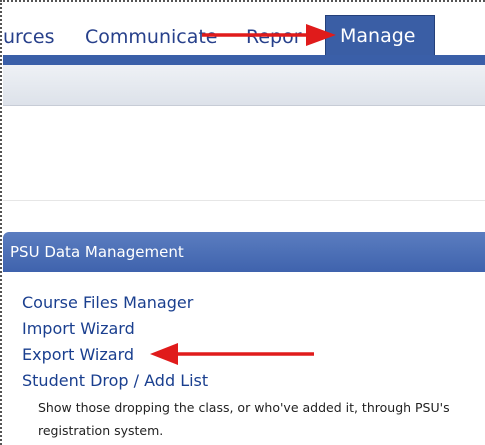 The width and height of the screenshot is (485, 445). What do you see at coordinates (115, 329) in the screenshot?
I see `import-wizard-link: Import Wizard` at bounding box center [115, 329].